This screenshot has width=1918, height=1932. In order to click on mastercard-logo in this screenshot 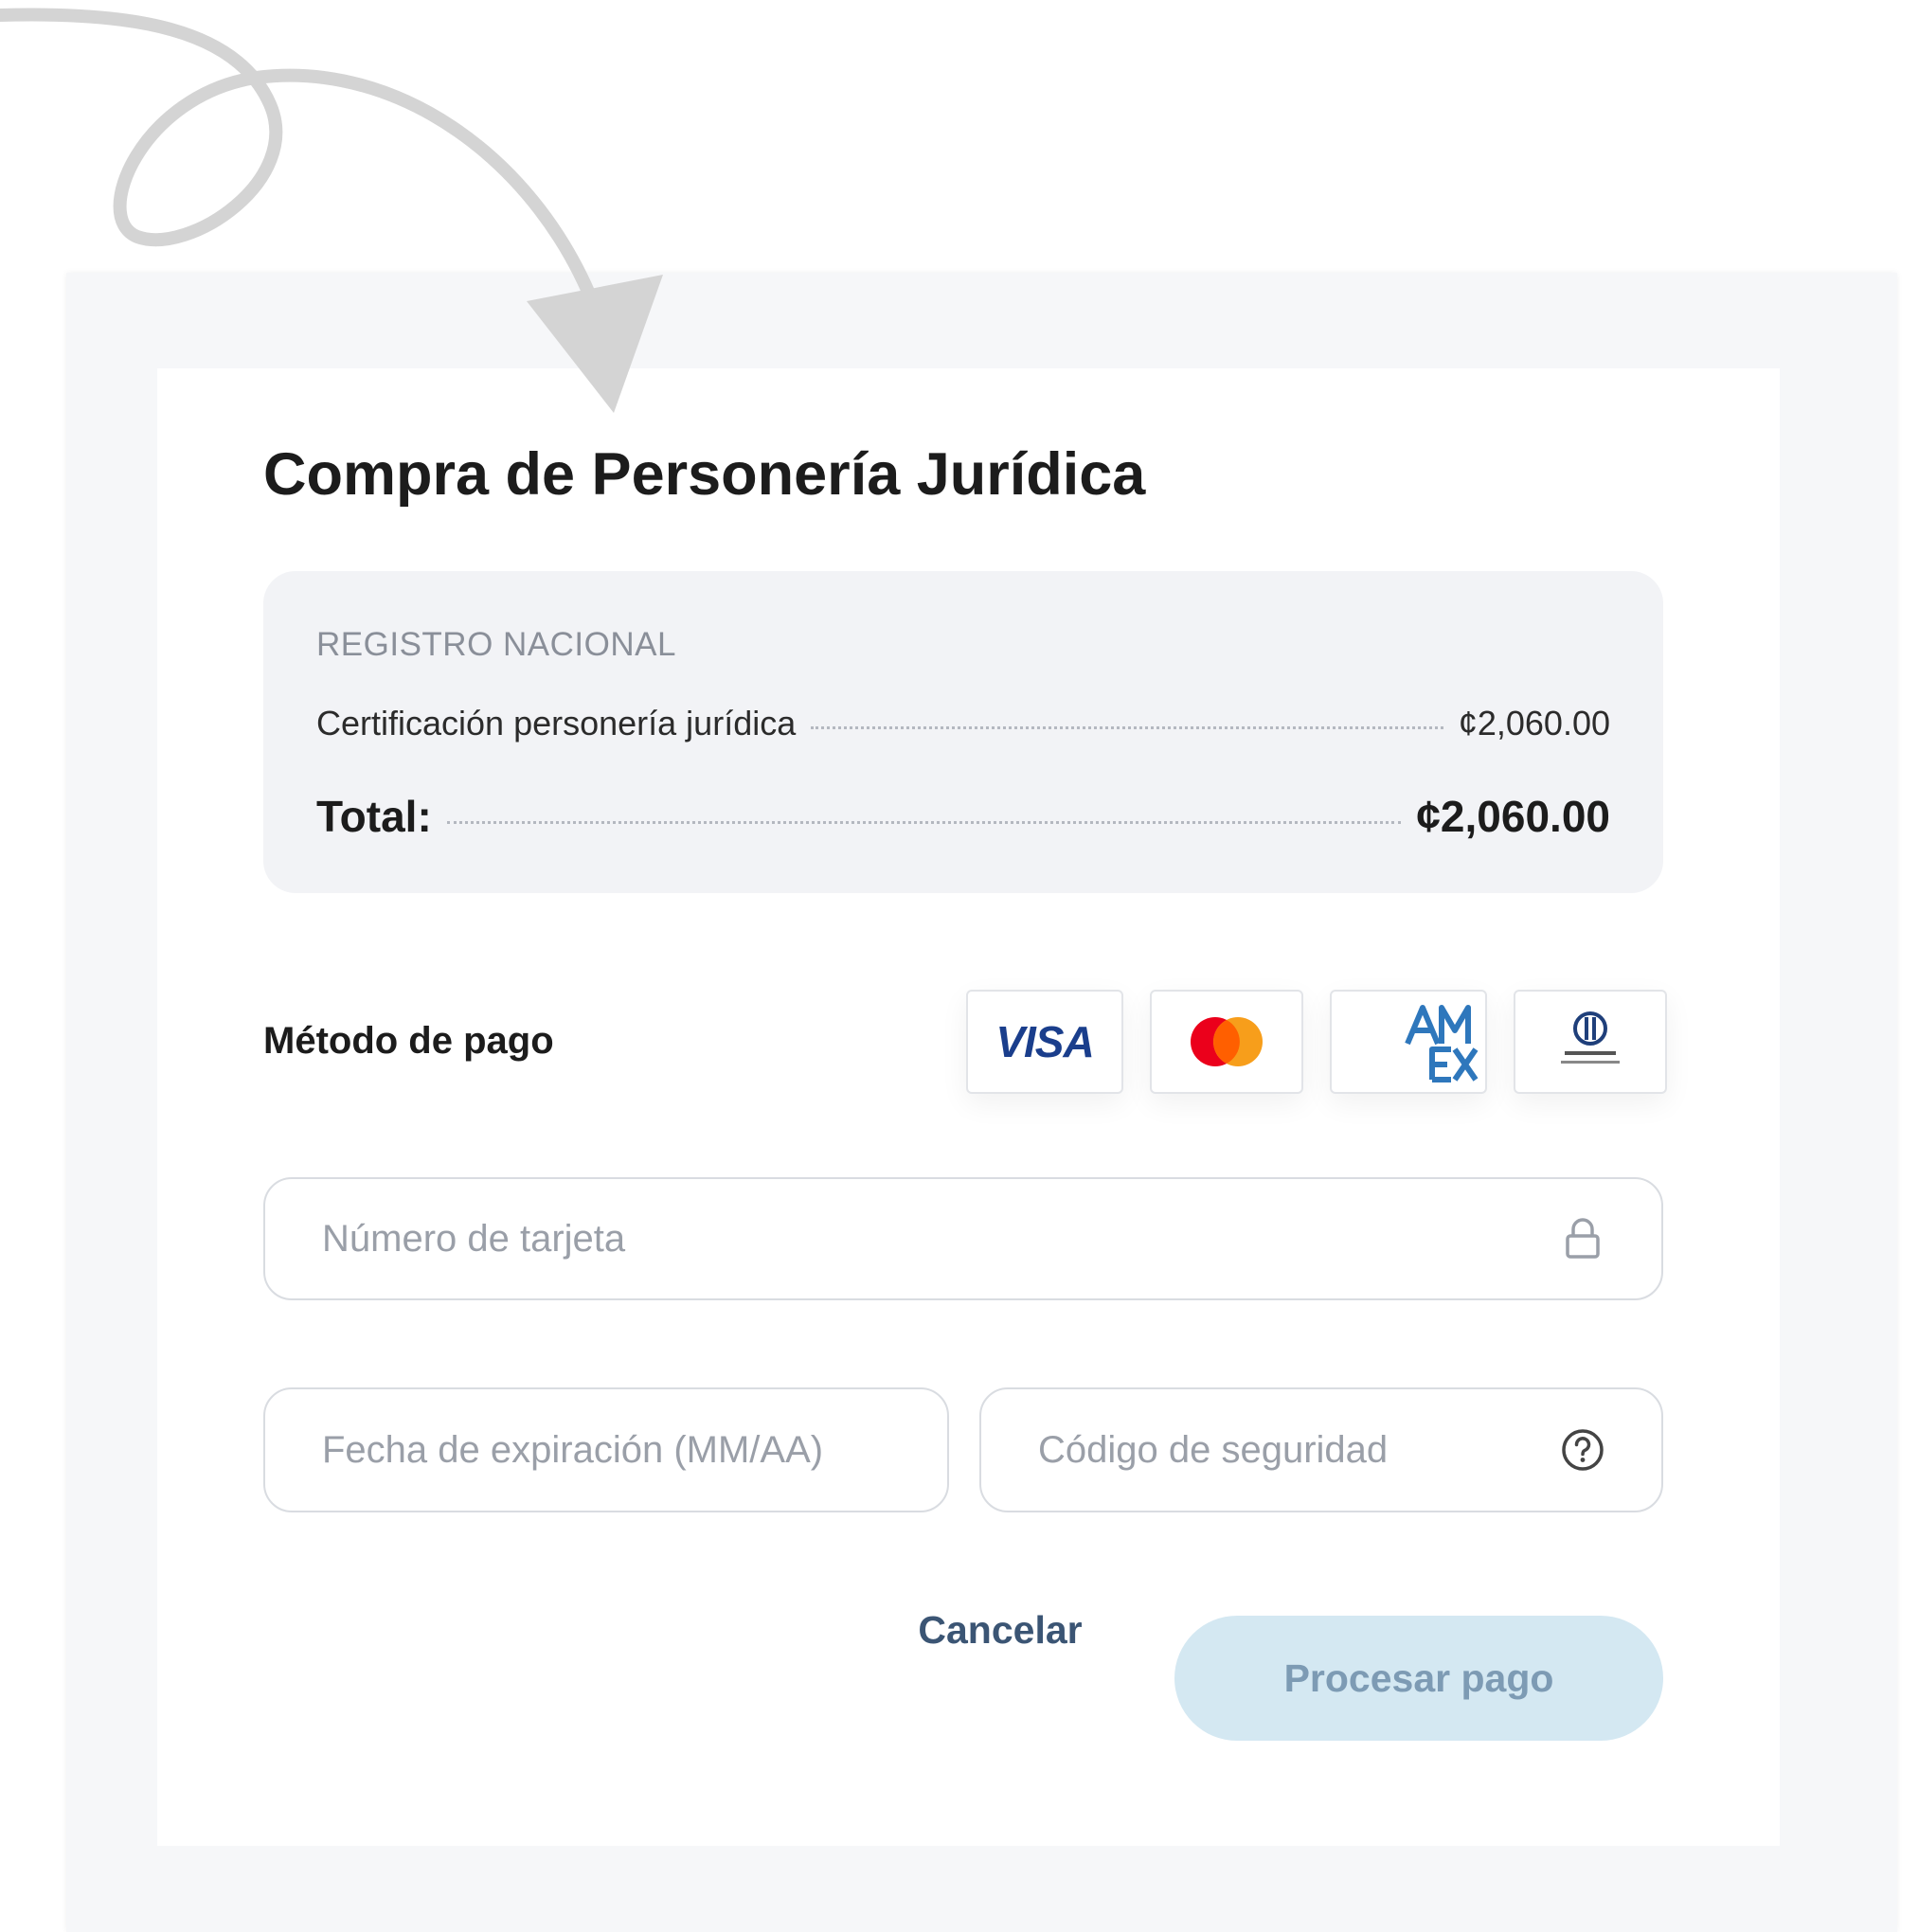, I will do `click(1226, 1042)`.